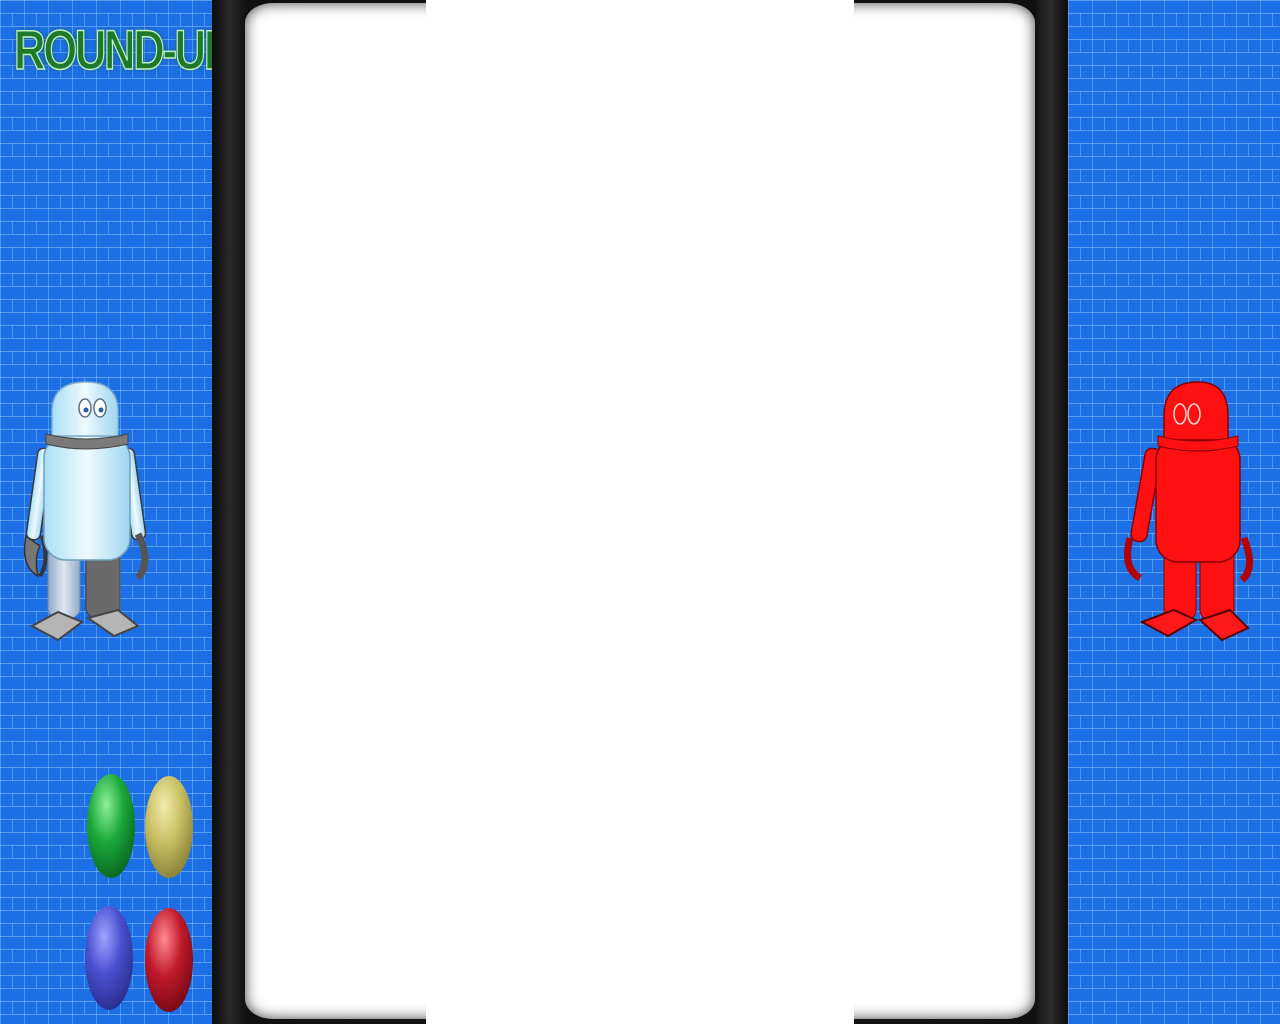 The height and width of the screenshot is (1024, 1280). Describe the element at coordinates (86, 511) in the screenshot. I see `white-robot-icon` at that location.